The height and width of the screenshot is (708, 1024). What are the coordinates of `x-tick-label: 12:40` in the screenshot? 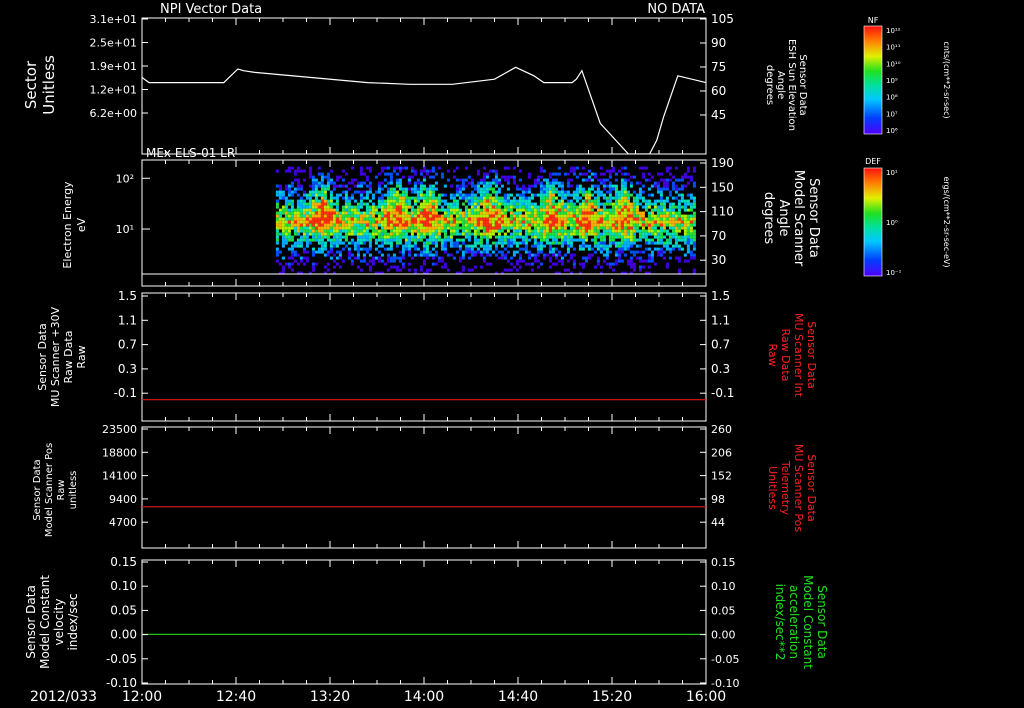 It's located at (236, 697).